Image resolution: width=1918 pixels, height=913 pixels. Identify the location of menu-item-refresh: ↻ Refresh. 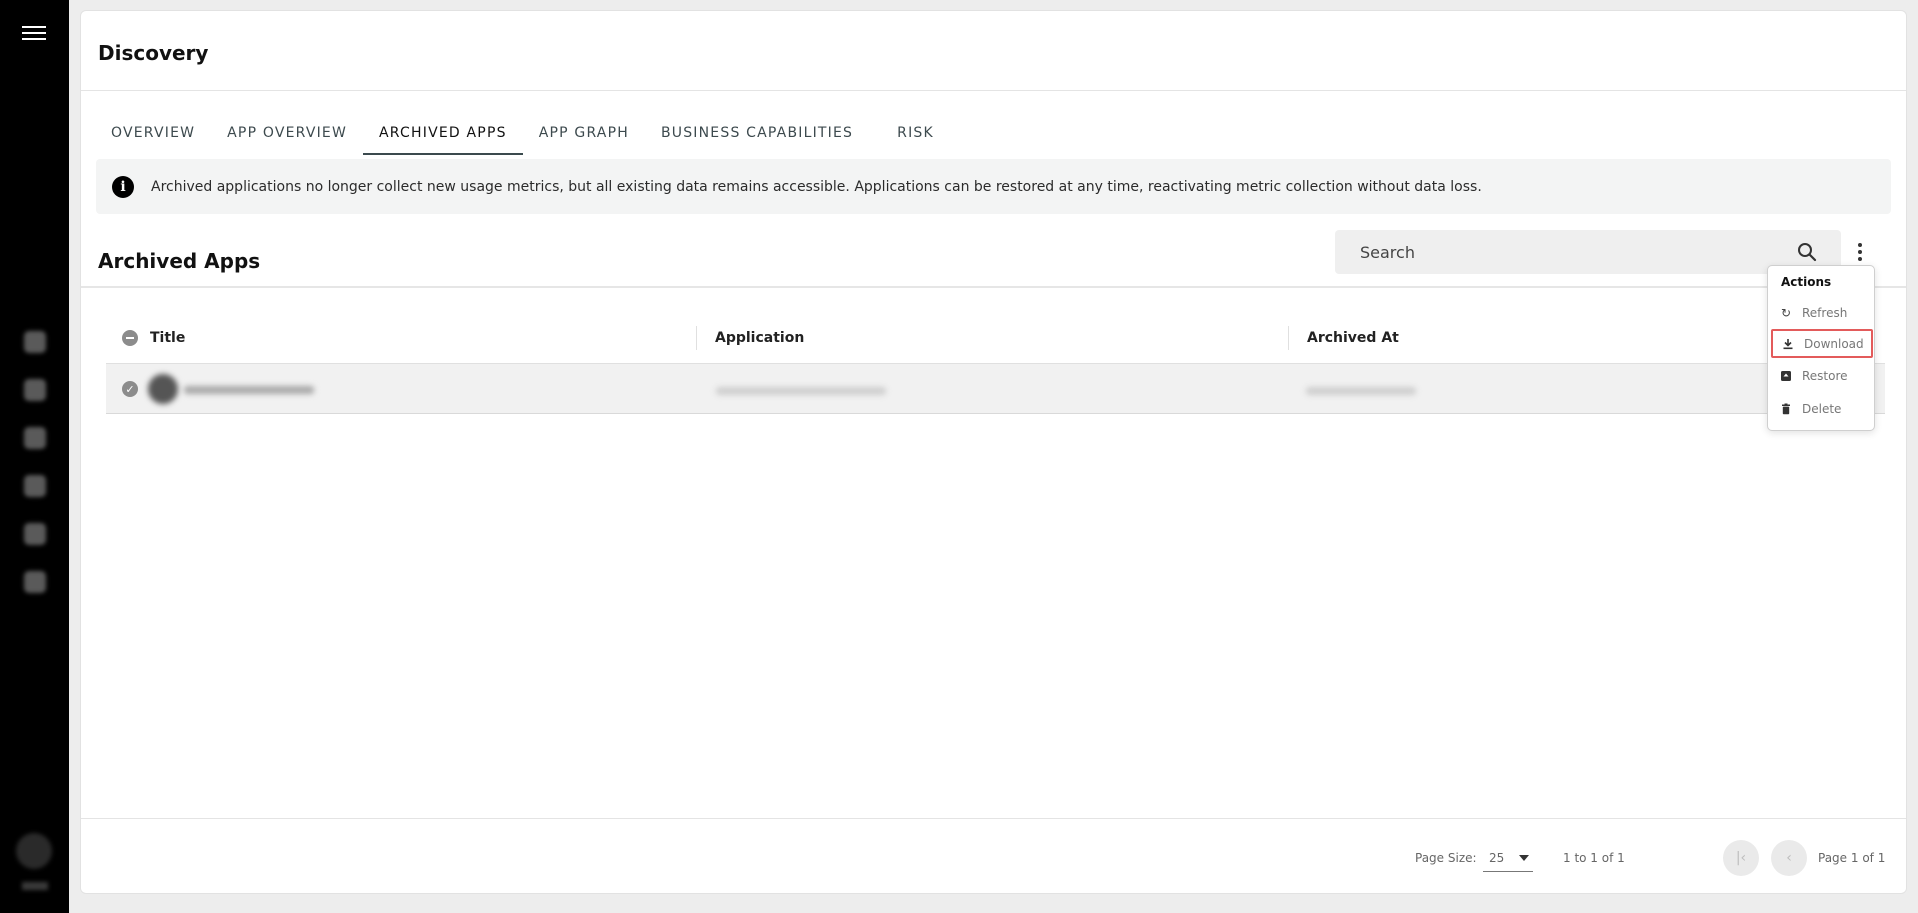
(1822, 312).